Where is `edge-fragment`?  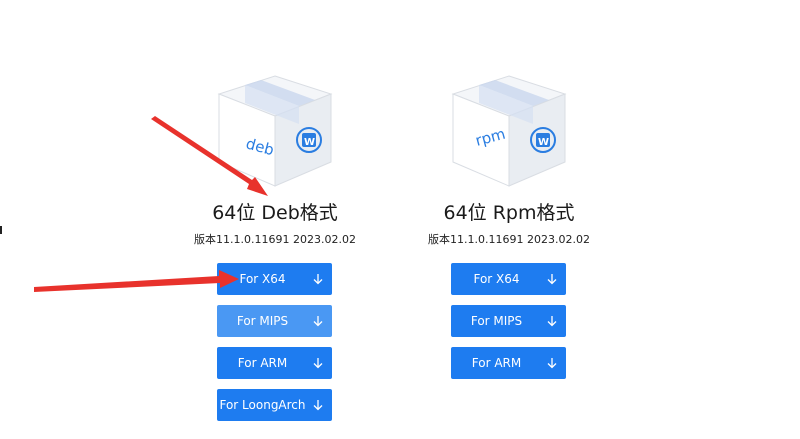
edge-fragment is located at coordinates (1, 230).